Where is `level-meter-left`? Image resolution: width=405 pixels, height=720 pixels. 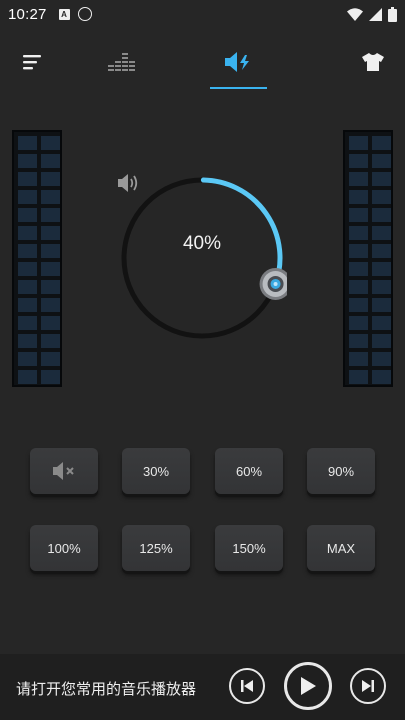
level-meter-left is located at coordinates (37, 258).